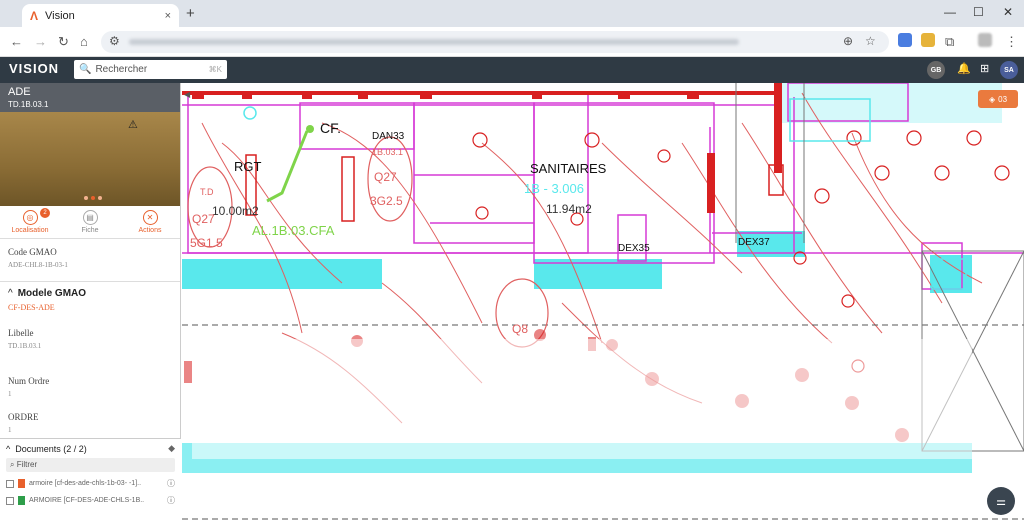  I want to click on search-icon: 🔍, so click(85, 69).